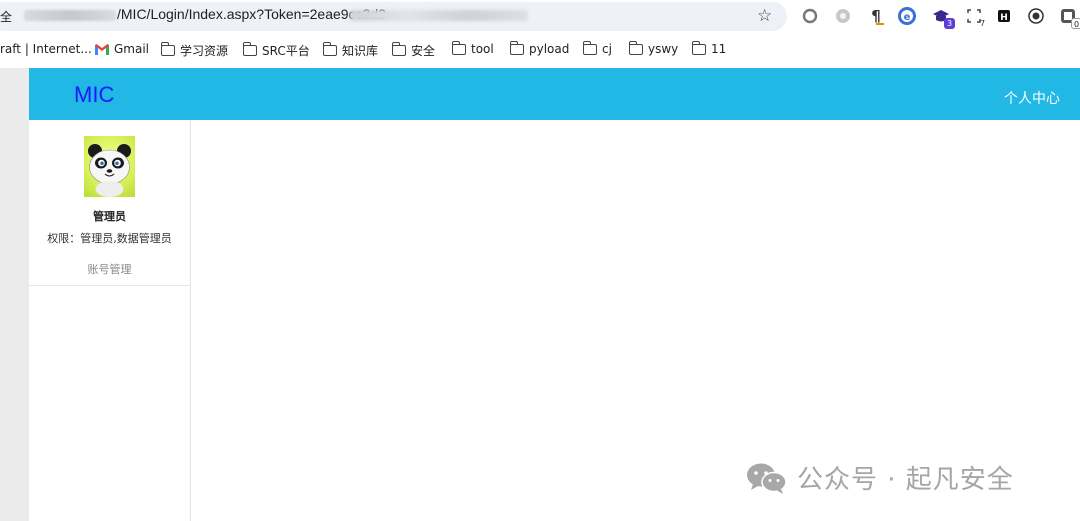  Describe the element at coordinates (843, 16) in the screenshot. I see `extension-grey-icon` at that location.